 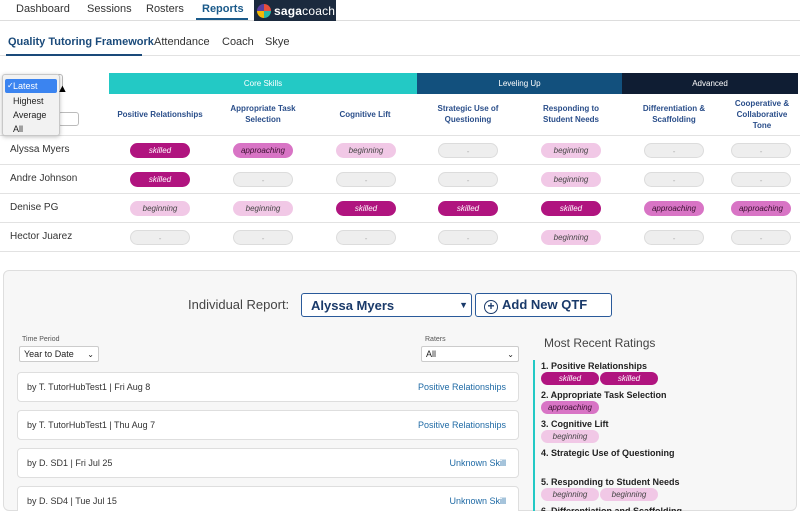 What do you see at coordinates (600, 343) in the screenshot?
I see `most-recent-ratings-title: Most Recent Ratings` at bounding box center [600, 343].